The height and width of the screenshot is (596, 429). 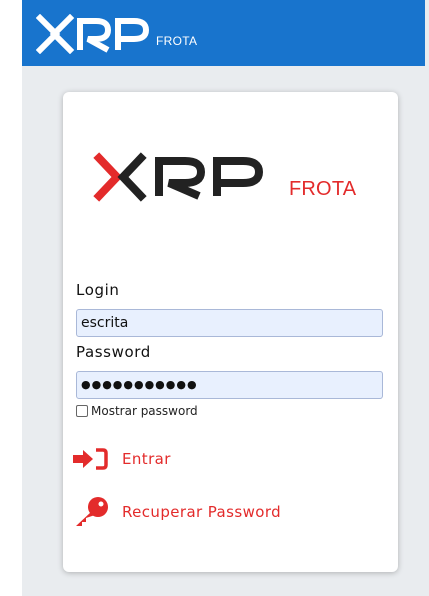 What do you see at coordinates (144, 411) in the screenshot?
I see `show-password-label: Mostrar password` at bounding box center [144, 411].